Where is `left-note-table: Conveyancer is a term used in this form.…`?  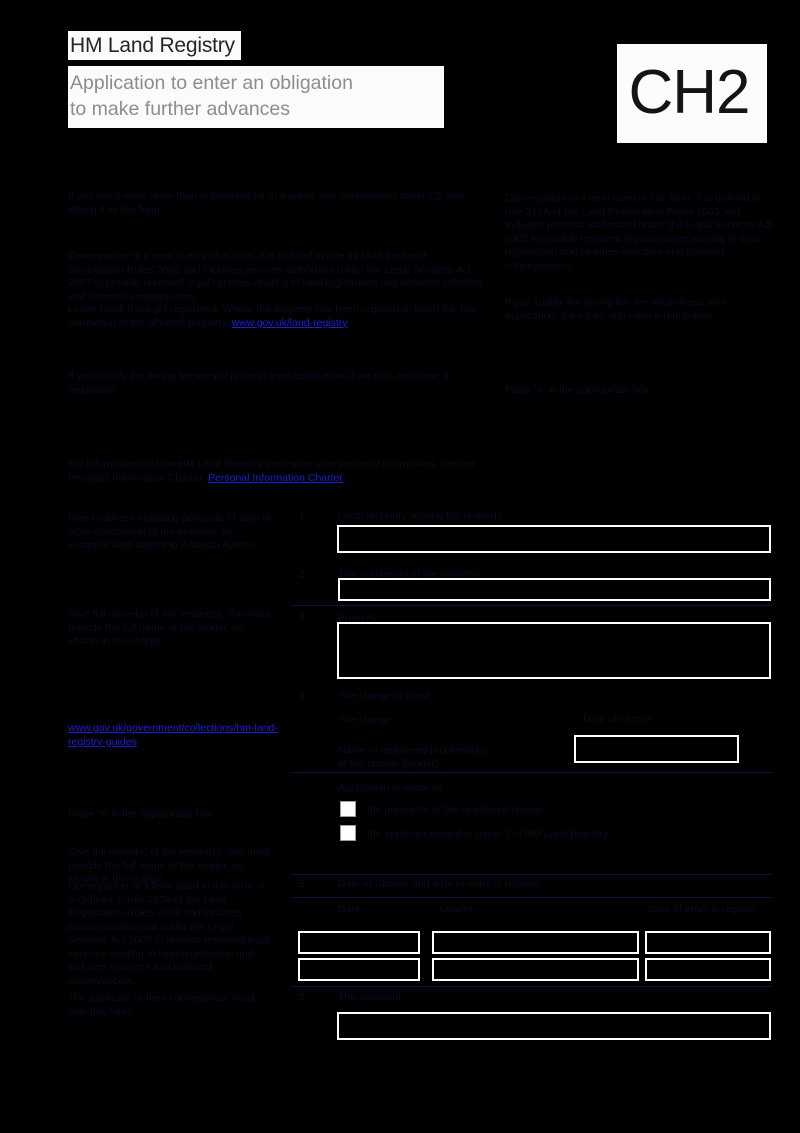
left-note-table: Conveyancer is a term used in this form.… is located at coordinates (169, 933).